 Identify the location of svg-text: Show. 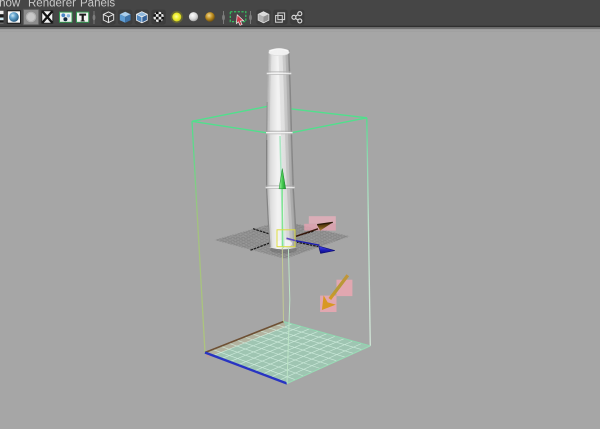
(10, 4).